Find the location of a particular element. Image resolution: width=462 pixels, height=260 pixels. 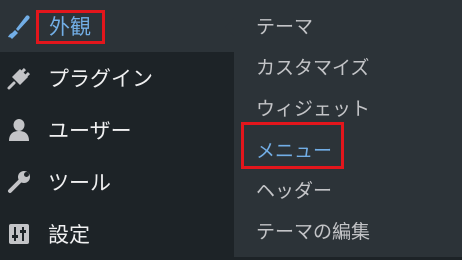

sidebar-item-label: ユーザー is located at coordinates (90, 131).